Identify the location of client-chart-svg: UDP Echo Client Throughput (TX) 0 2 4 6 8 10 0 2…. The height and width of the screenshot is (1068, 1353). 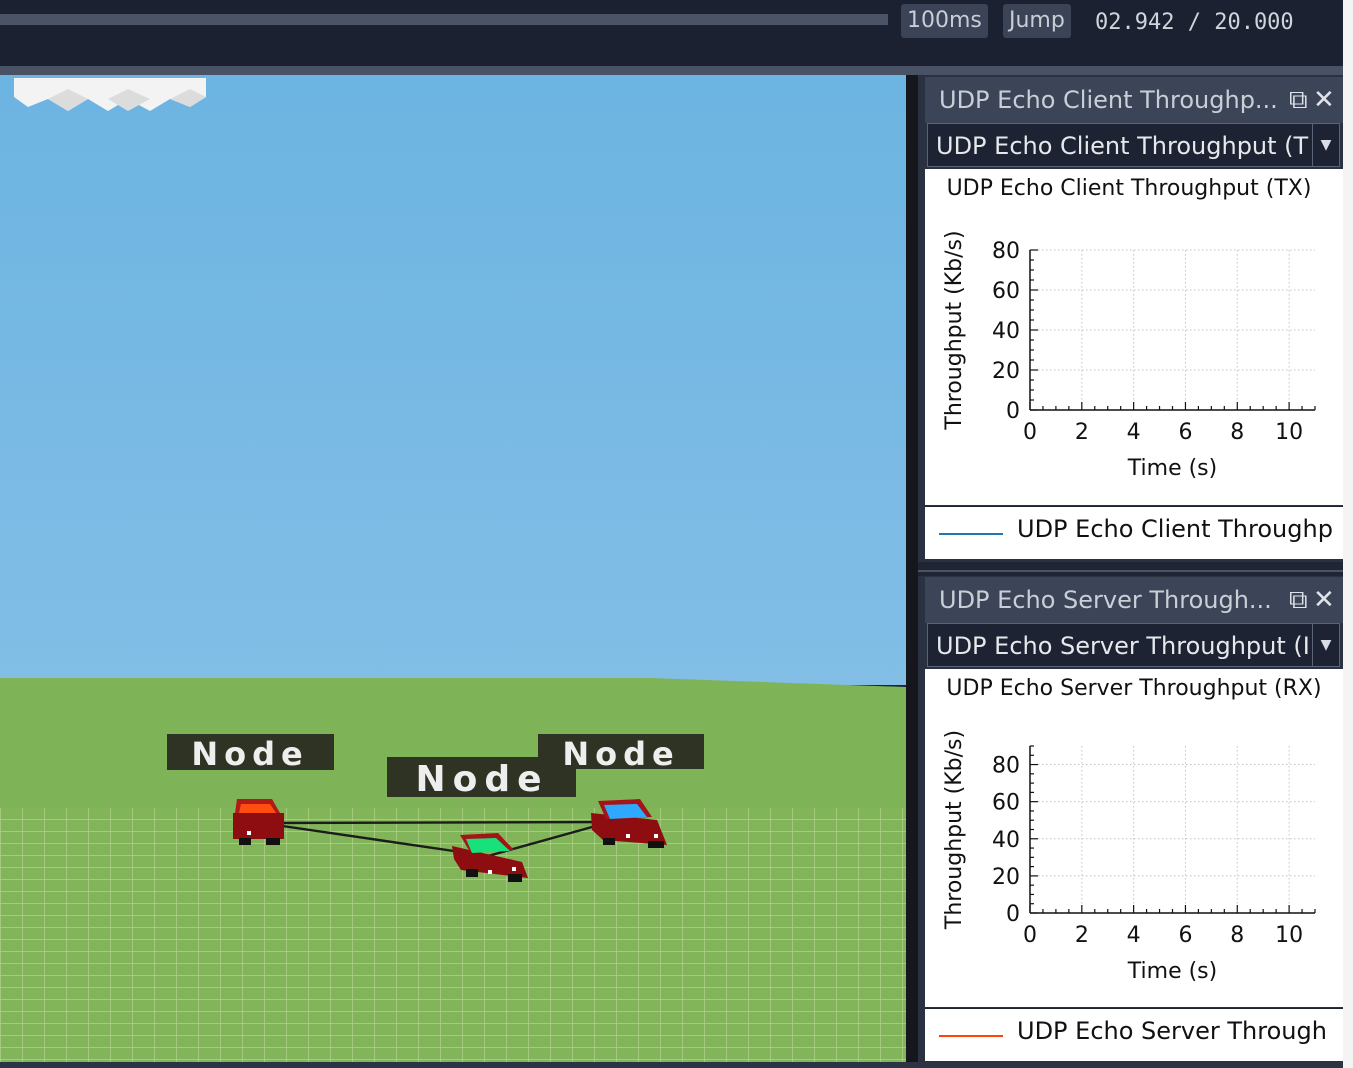
(1129, 328).